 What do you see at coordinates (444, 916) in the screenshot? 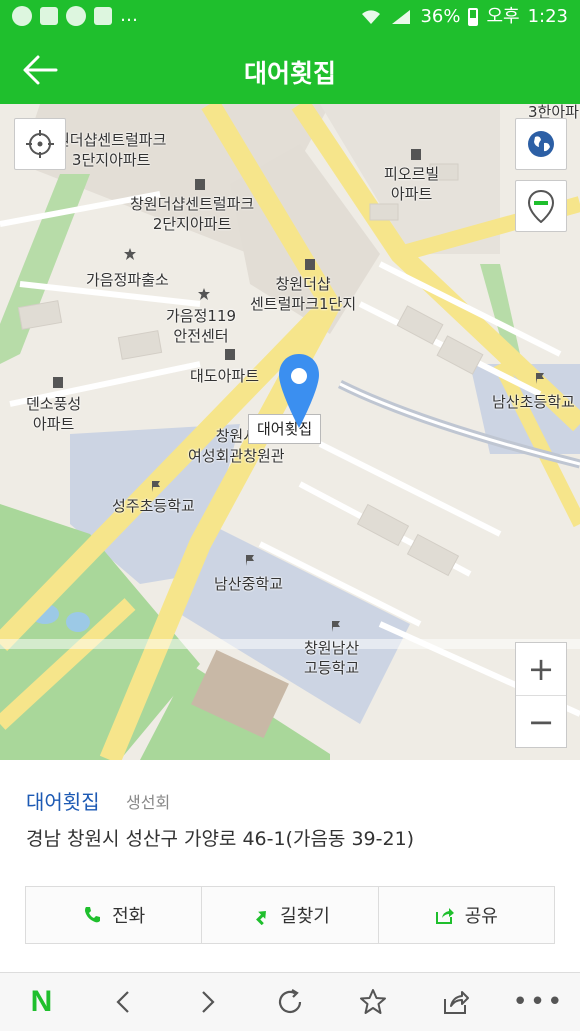
I see `share-icon` at bounding box center [444, 916].